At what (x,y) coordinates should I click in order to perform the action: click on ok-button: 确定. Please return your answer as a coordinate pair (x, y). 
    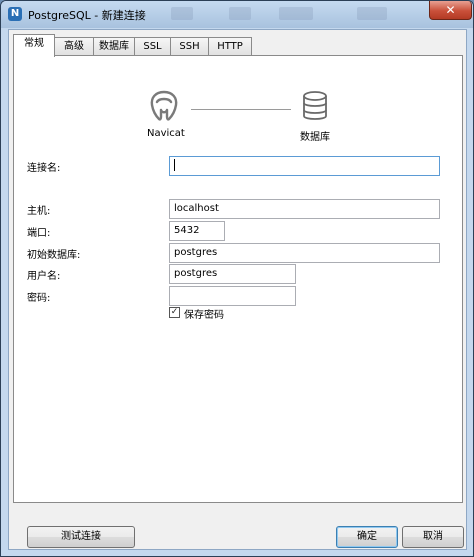
    Looking at the image, I should click on (367, 537).